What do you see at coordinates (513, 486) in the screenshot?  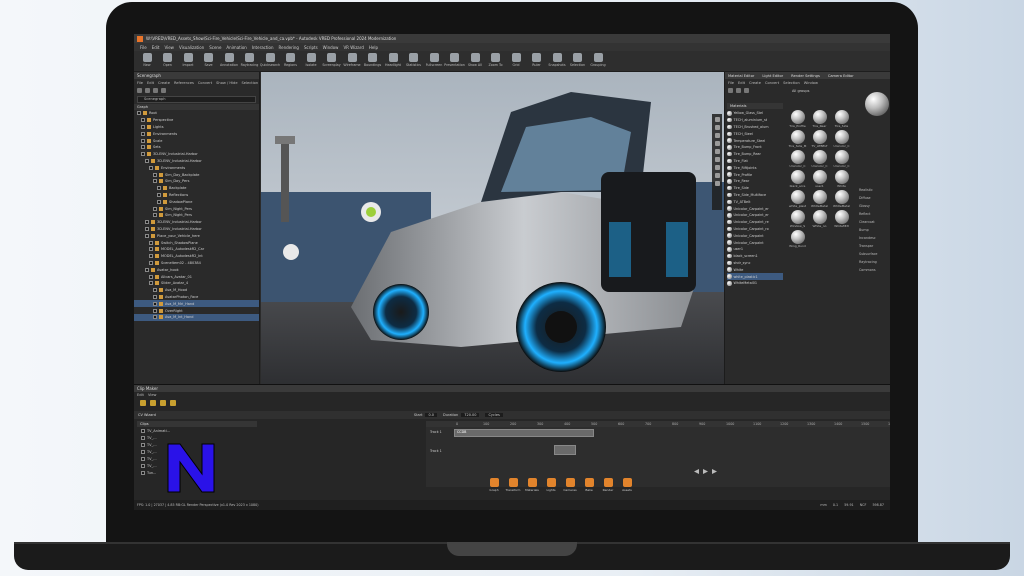 I see `dock-button-transform: Transform` at bounding box center [513, 486].